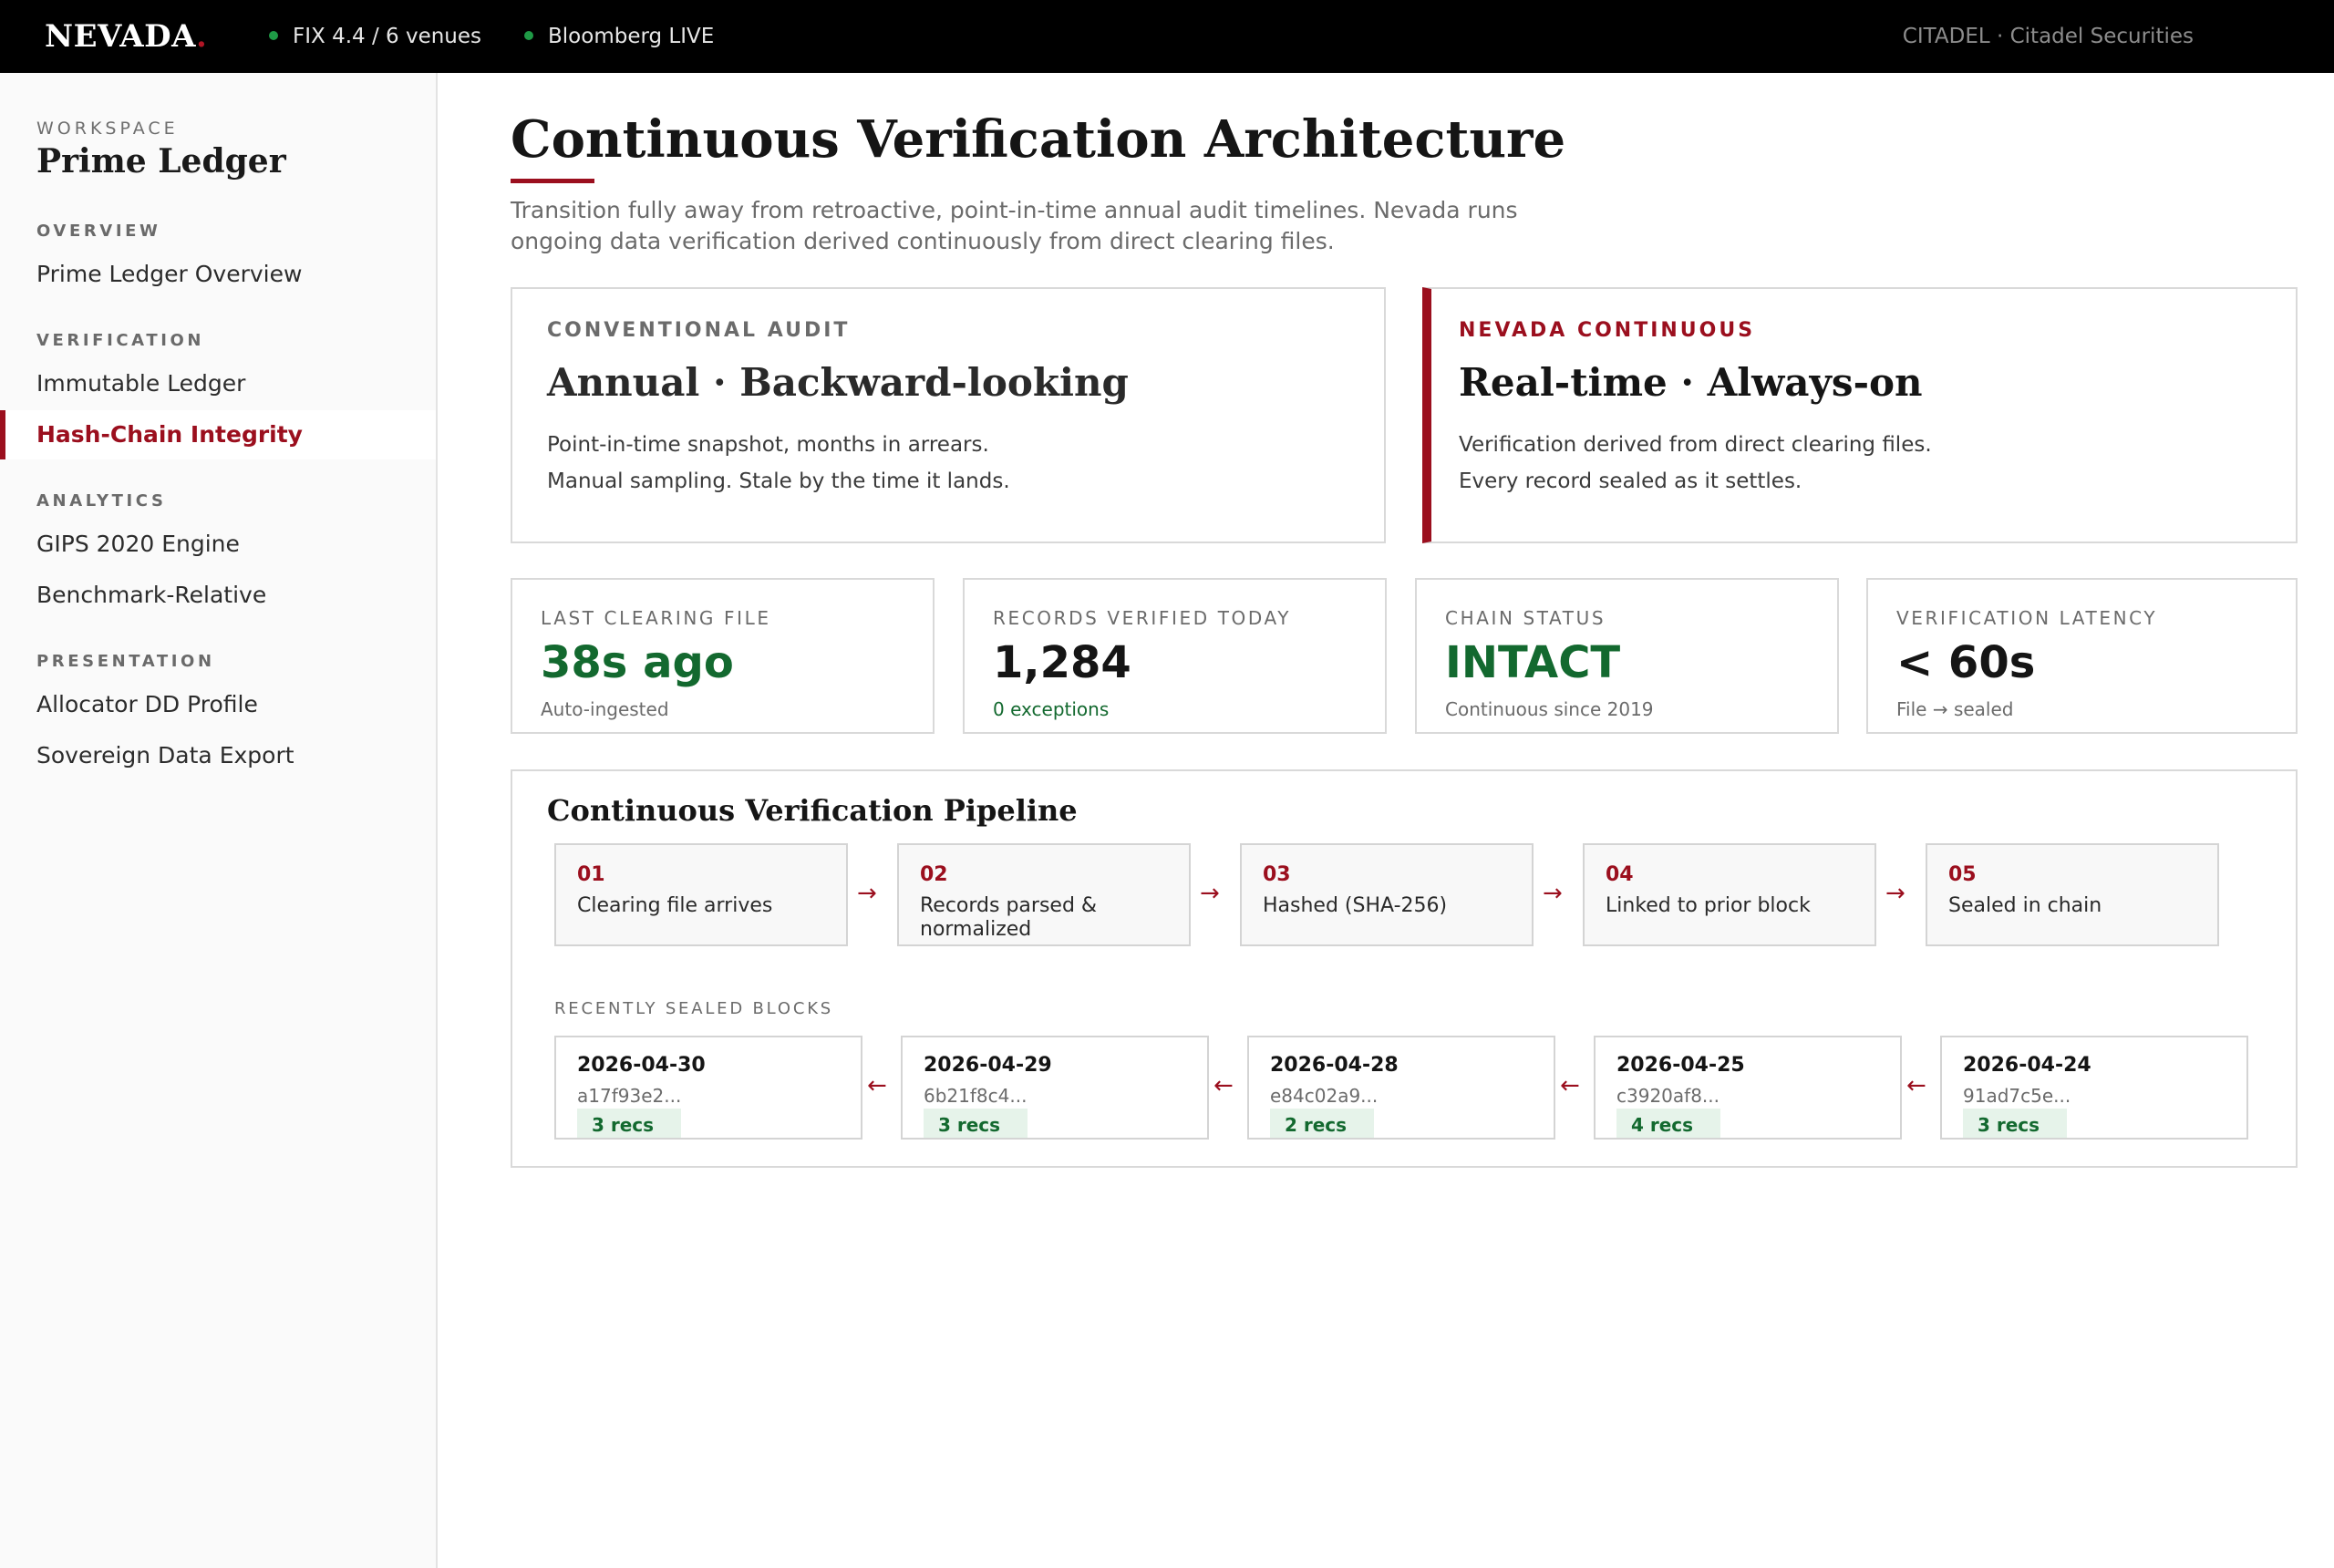 The image size is (2334, 1568). I want to click on card-title: Annual · Backward-looking, so click(838, 382).